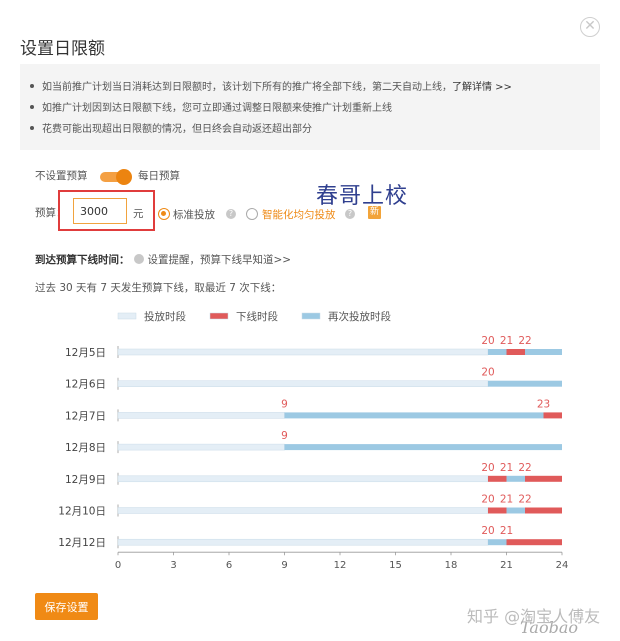 The width and height of the screenshot is (620, 641). I want to click on help-icon, so click(138, 259).